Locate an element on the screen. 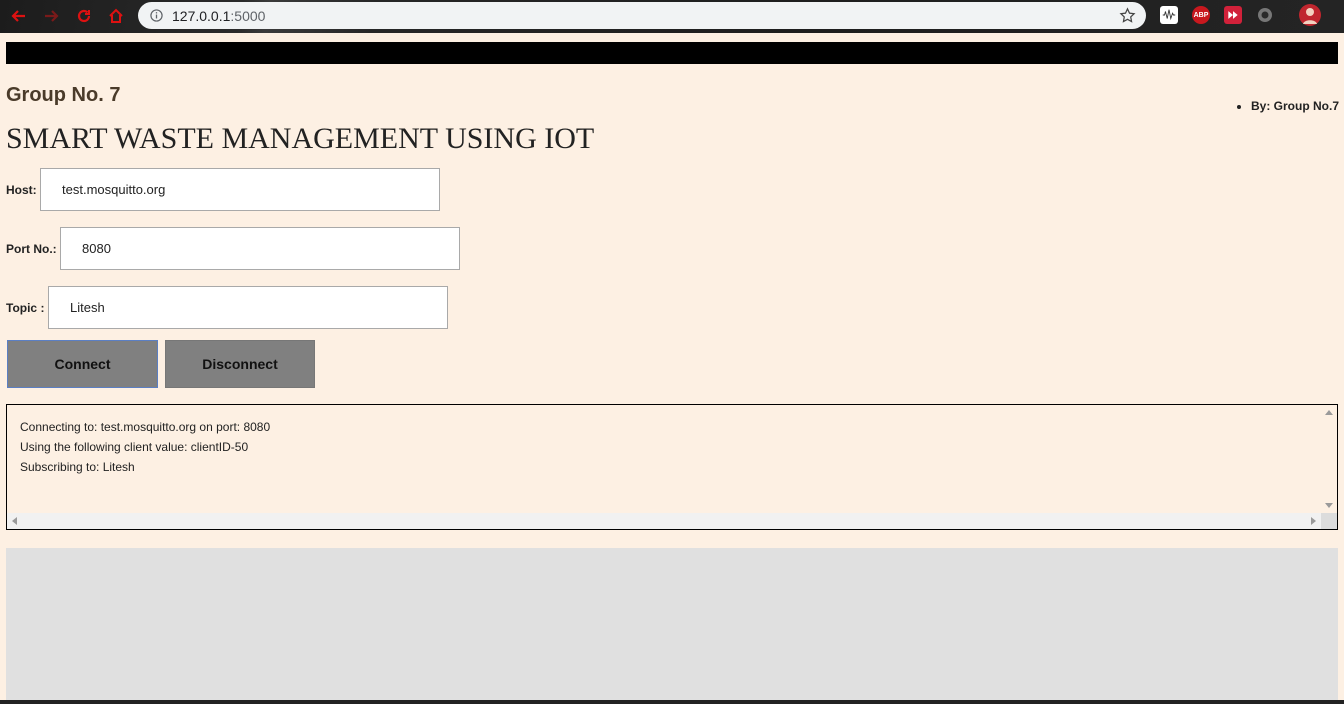 This screenshot has height=704, width=1344. author-list: By: Group No.7 is located at coordinates (1288, 106).